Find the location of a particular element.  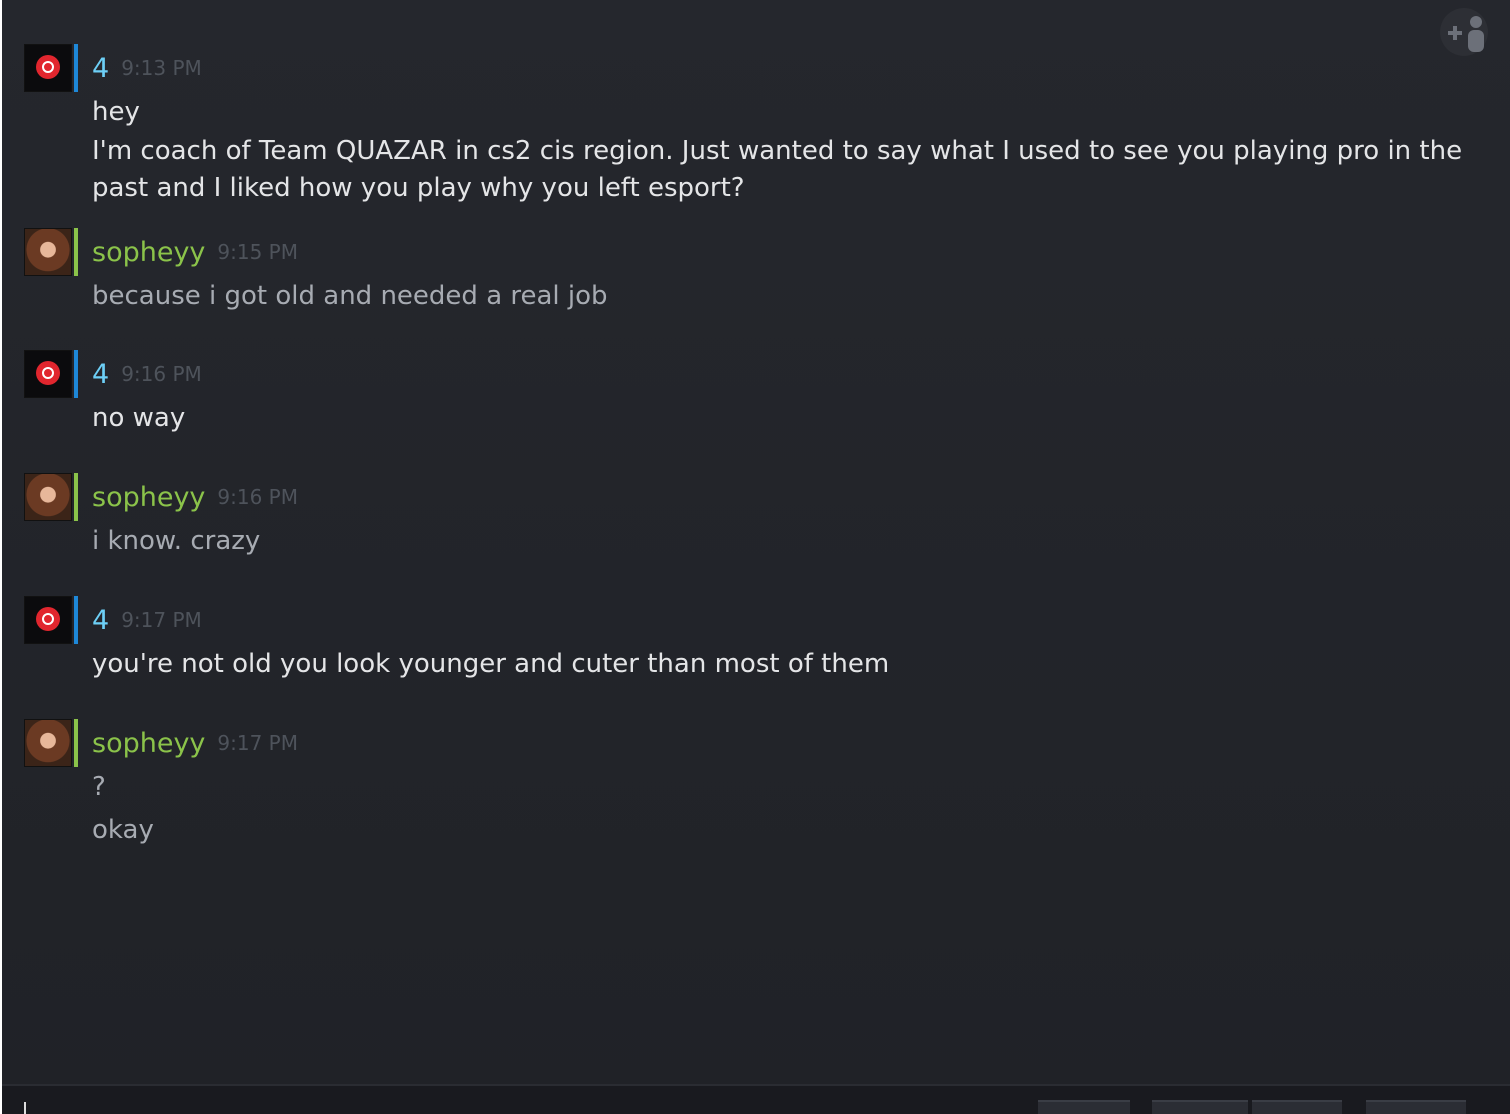

chat-input-bar is located at coordinates (756, 1099).